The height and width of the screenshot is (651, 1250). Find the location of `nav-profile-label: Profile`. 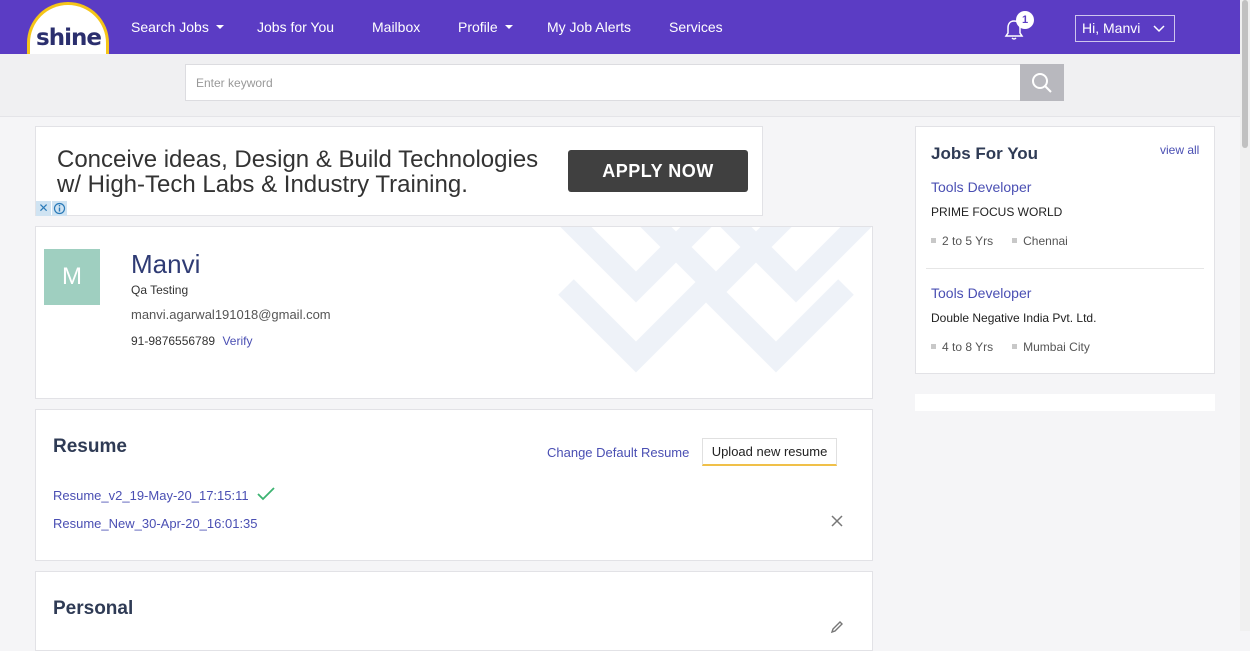

nav-profile-label: Profile is located at coordinates (478, 27).